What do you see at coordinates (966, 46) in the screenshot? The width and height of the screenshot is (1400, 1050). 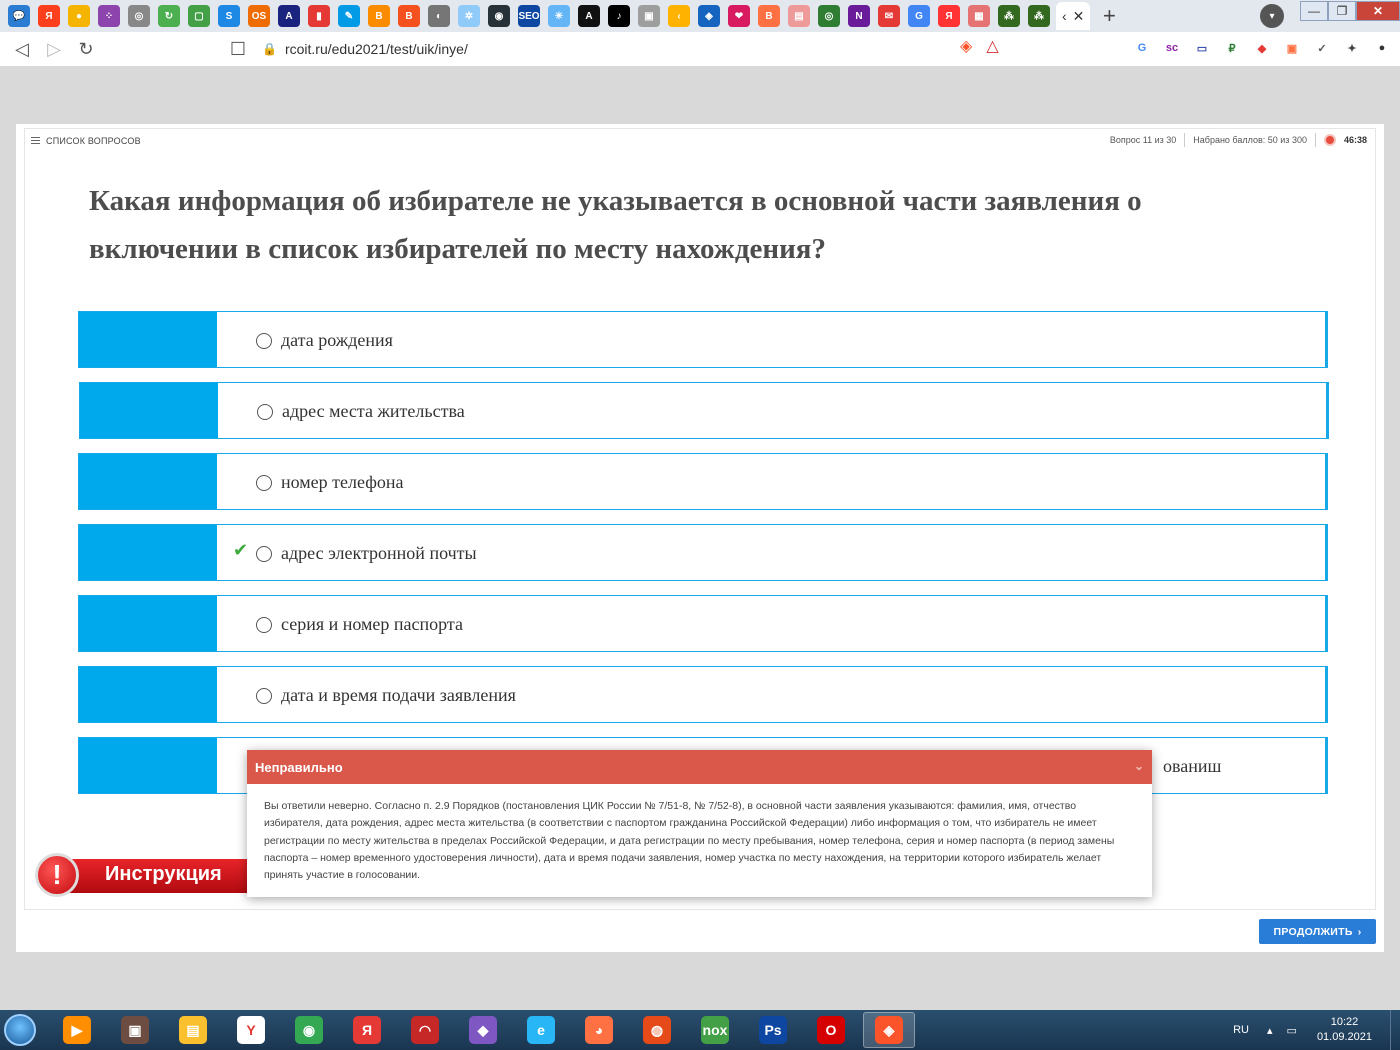 I see `brave-shield-icon: ◈` at bounding box center [966, 46].